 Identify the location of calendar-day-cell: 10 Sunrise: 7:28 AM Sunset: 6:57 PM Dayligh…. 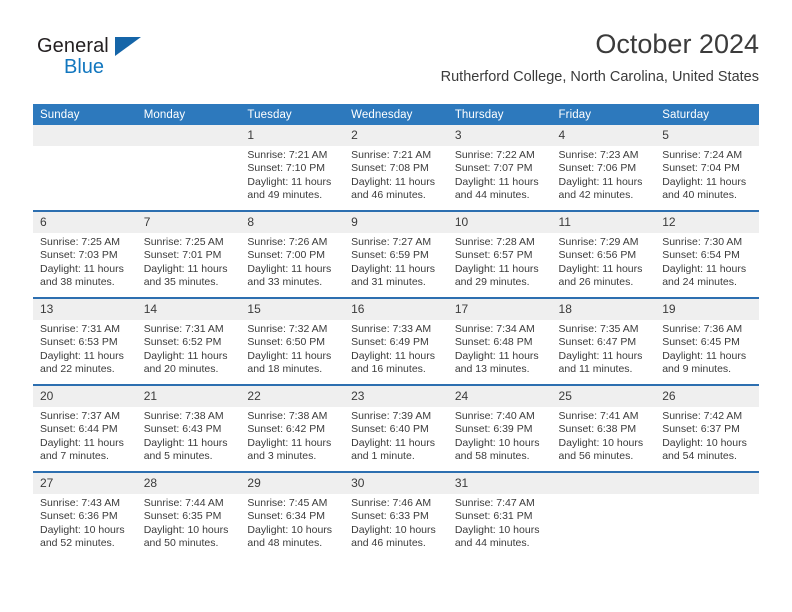
(499, 254).